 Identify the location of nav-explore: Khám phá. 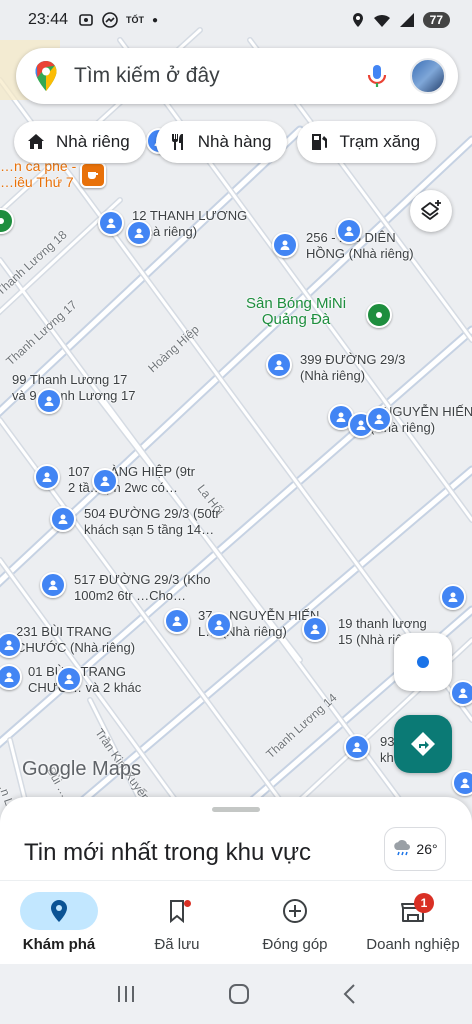
(59, 922).